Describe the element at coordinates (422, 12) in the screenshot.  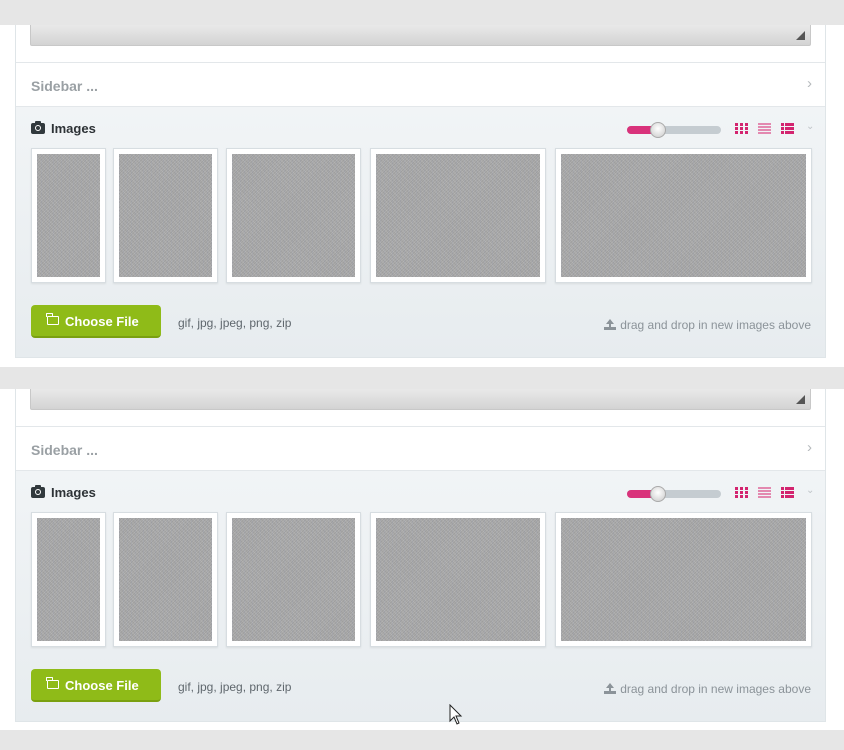
I see `window-gap-top` at that location.